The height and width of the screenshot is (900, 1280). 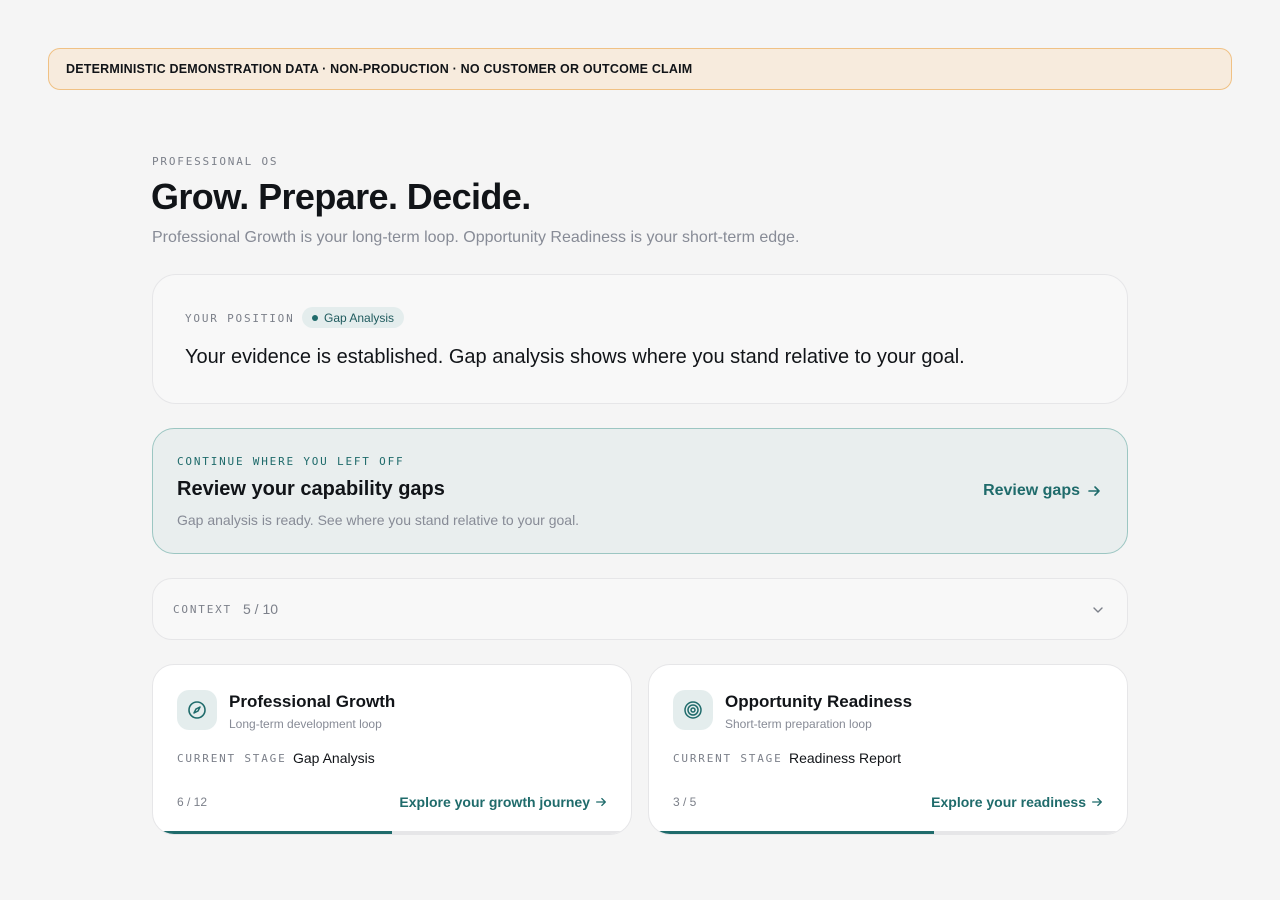 What do you see at coordinates (202, 609) in the screenshot?
I see `context-label: CONTEXT` at bounding box center [202, 609].